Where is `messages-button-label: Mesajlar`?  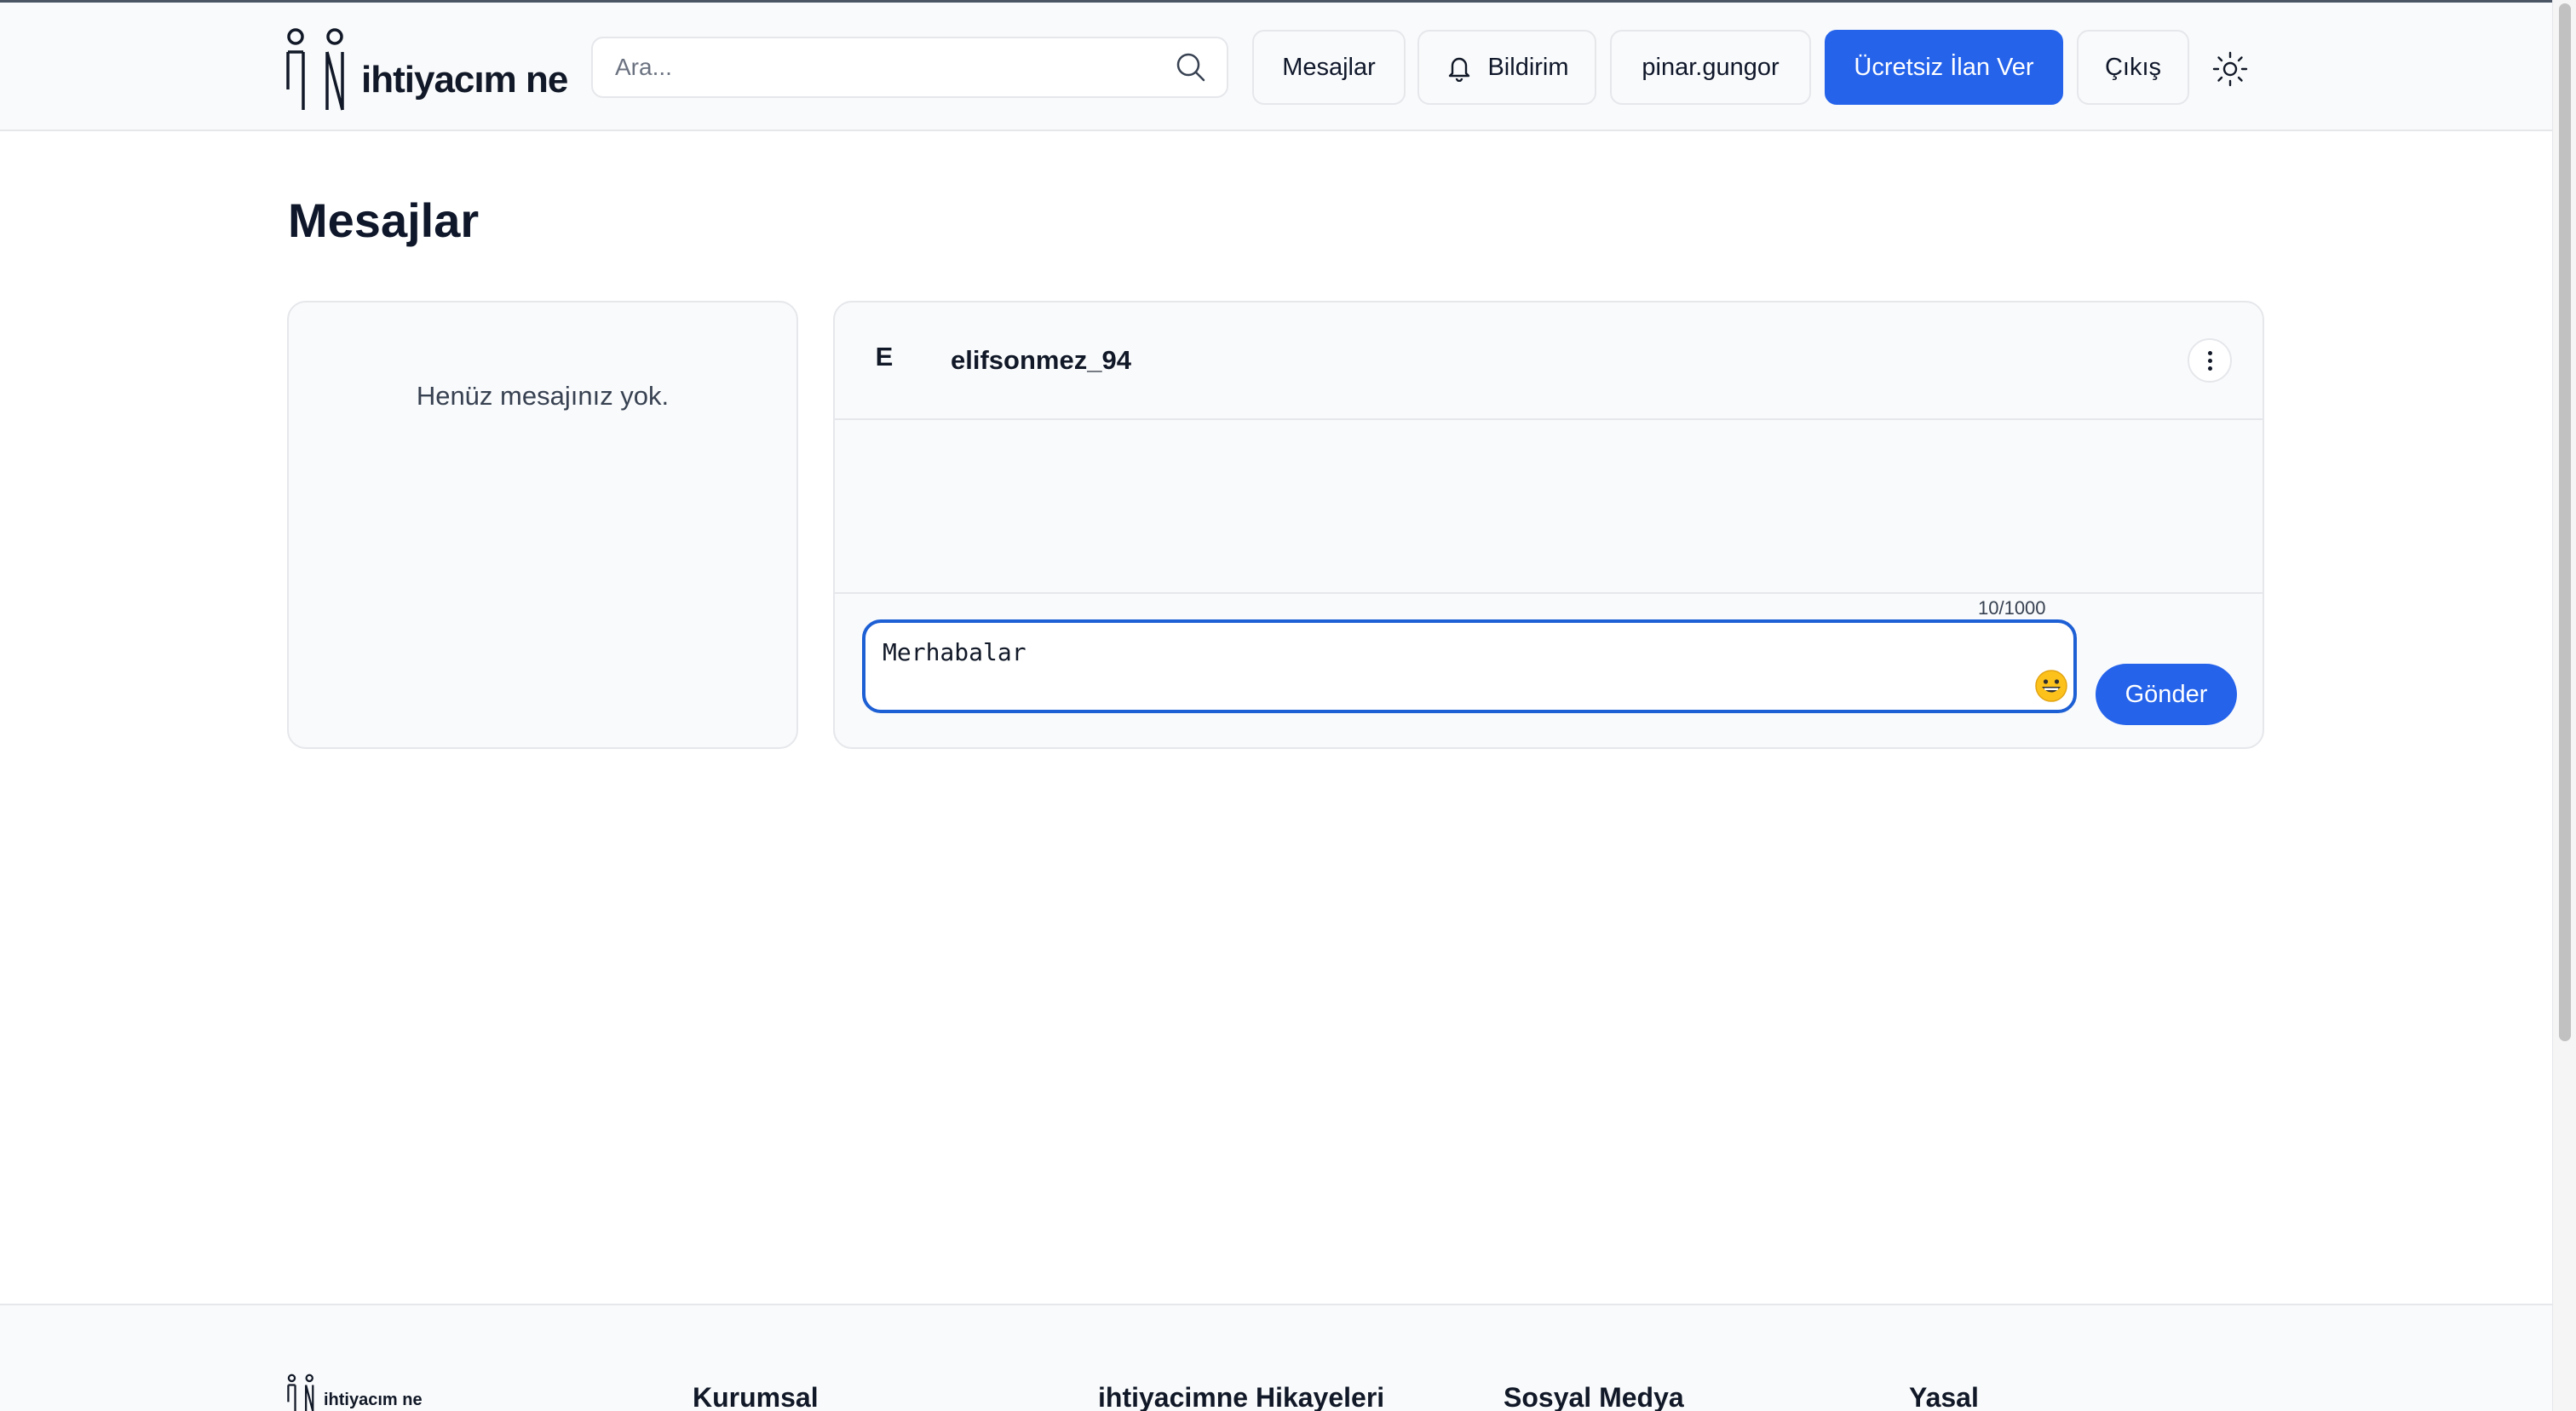 messages-button-label: Mesajlar is located at coordinates (1329, 67).